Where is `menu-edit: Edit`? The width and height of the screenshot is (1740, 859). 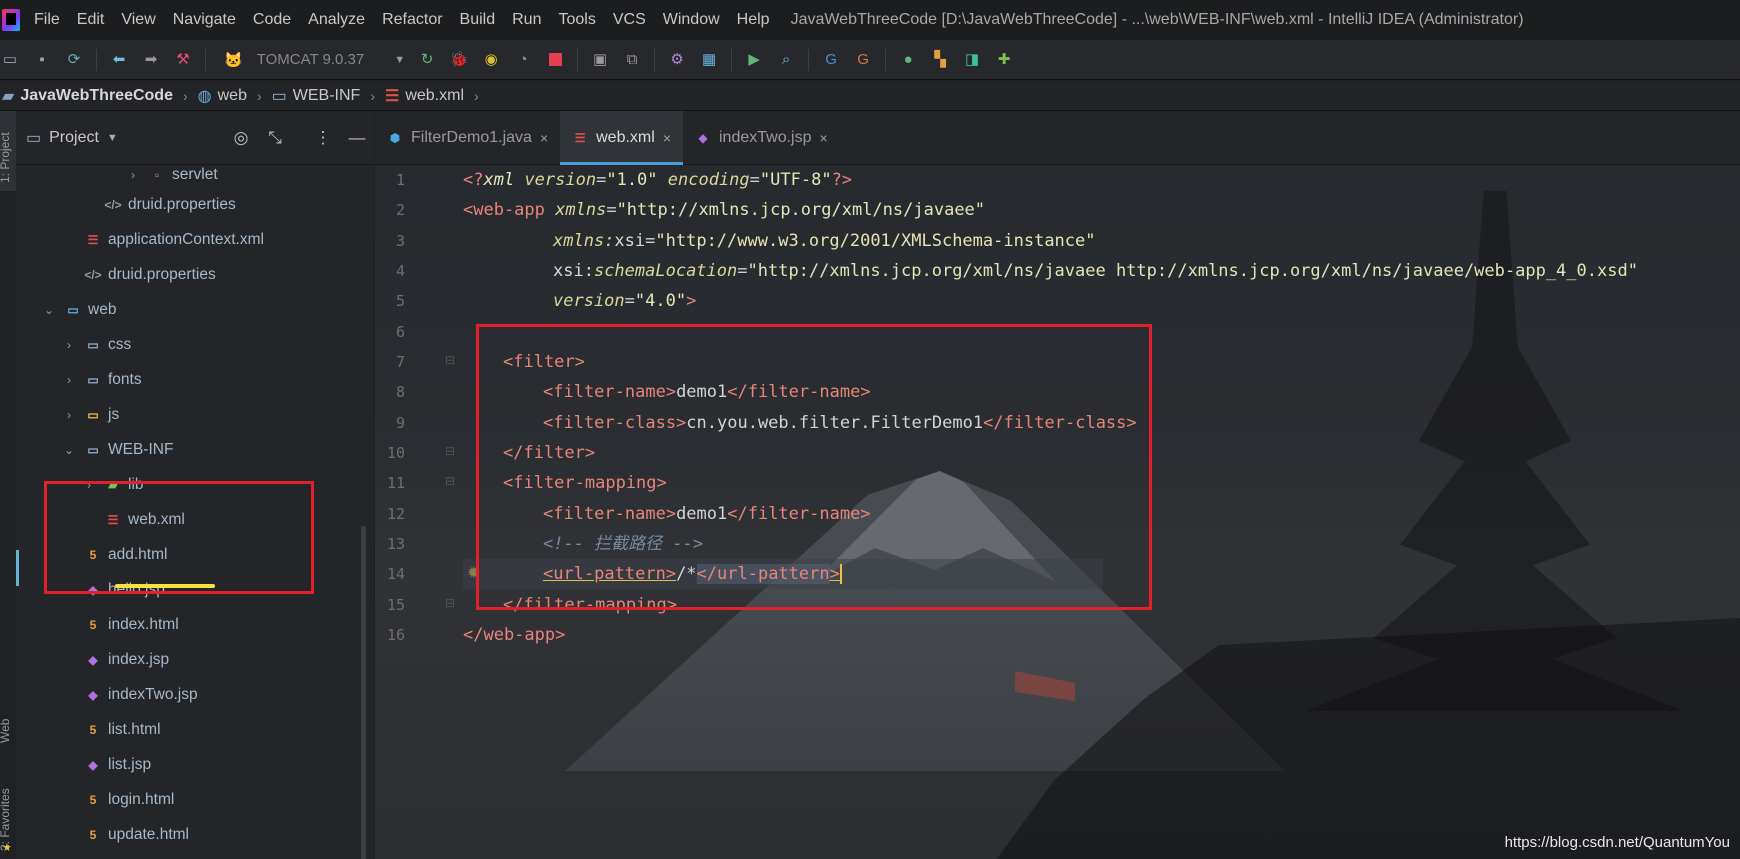 menu-edit: Edit is located at coordinates (91, 20).